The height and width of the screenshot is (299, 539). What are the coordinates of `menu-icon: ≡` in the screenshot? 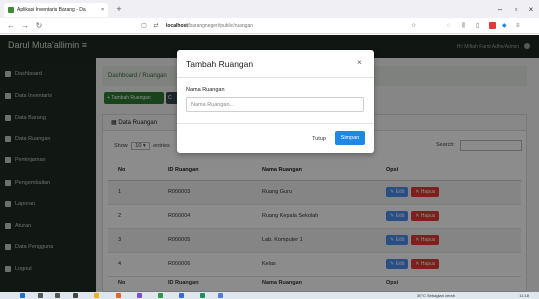 It's located at (518, 26).